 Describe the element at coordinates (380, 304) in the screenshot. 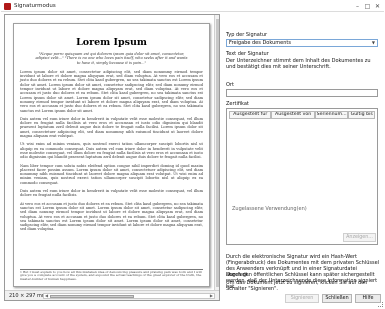

I see `resize-grip-icon` at that location.